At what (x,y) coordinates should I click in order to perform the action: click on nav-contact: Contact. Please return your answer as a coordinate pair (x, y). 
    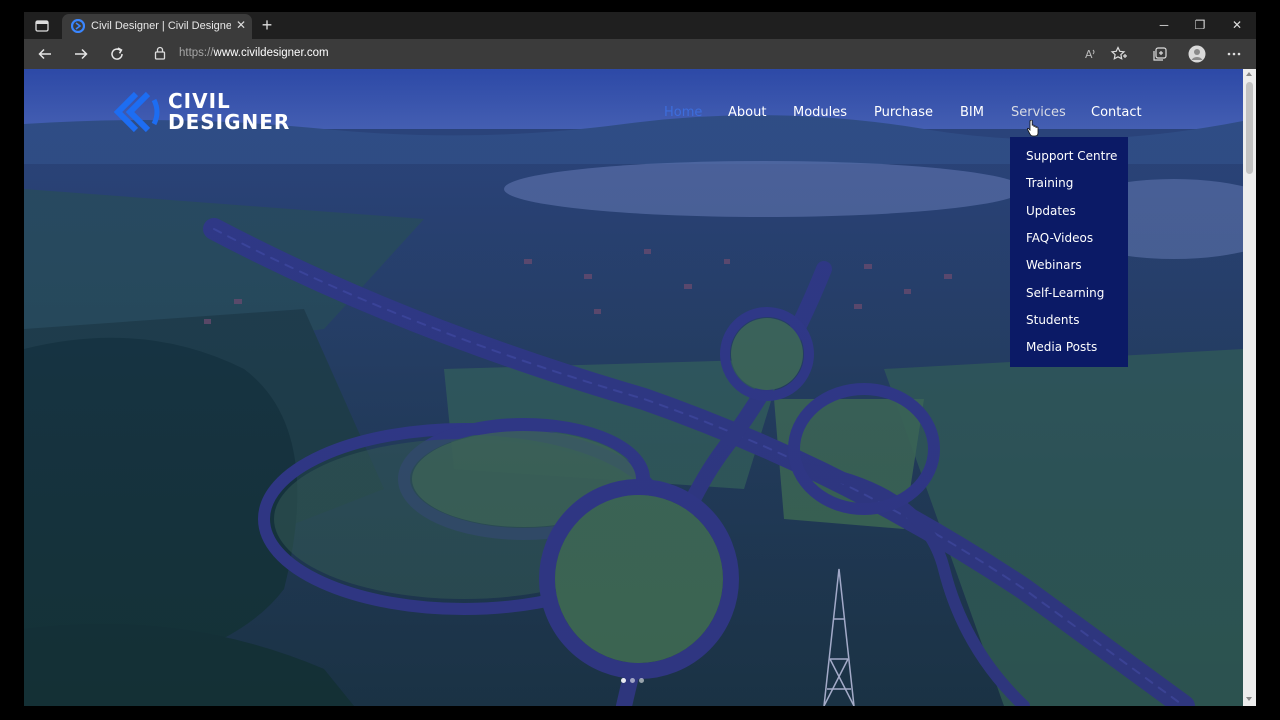
    Looking at the image, I should click on (1116, 112).